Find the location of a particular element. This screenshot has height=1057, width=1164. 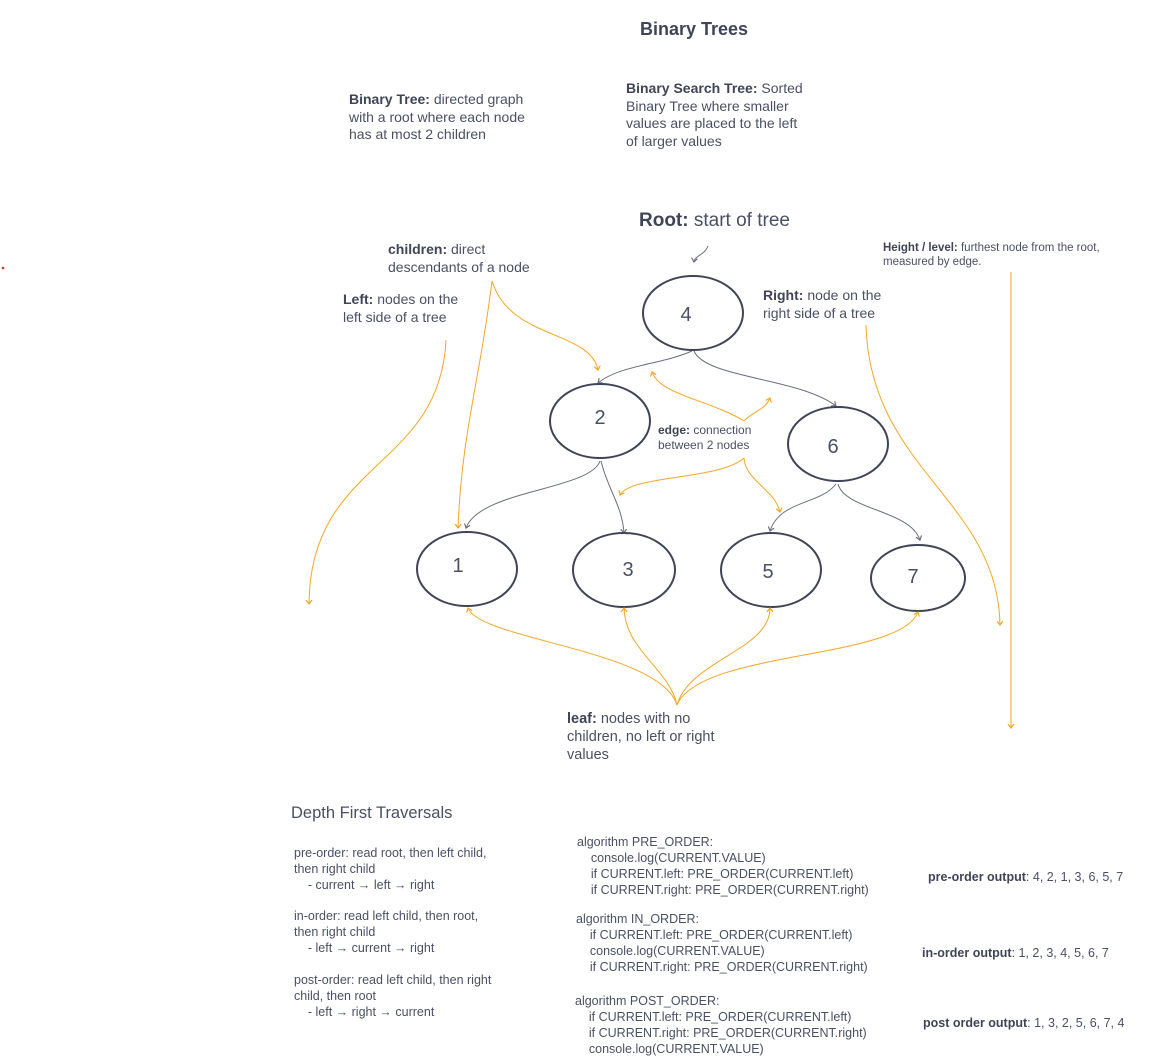

bst-line-4: of larger values is located at coordinates (674, 140).